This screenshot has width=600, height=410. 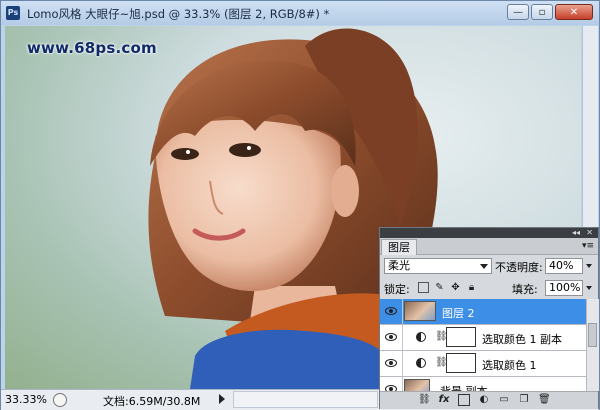 I want to click on status-info-icon, so click(x=60, y=400).